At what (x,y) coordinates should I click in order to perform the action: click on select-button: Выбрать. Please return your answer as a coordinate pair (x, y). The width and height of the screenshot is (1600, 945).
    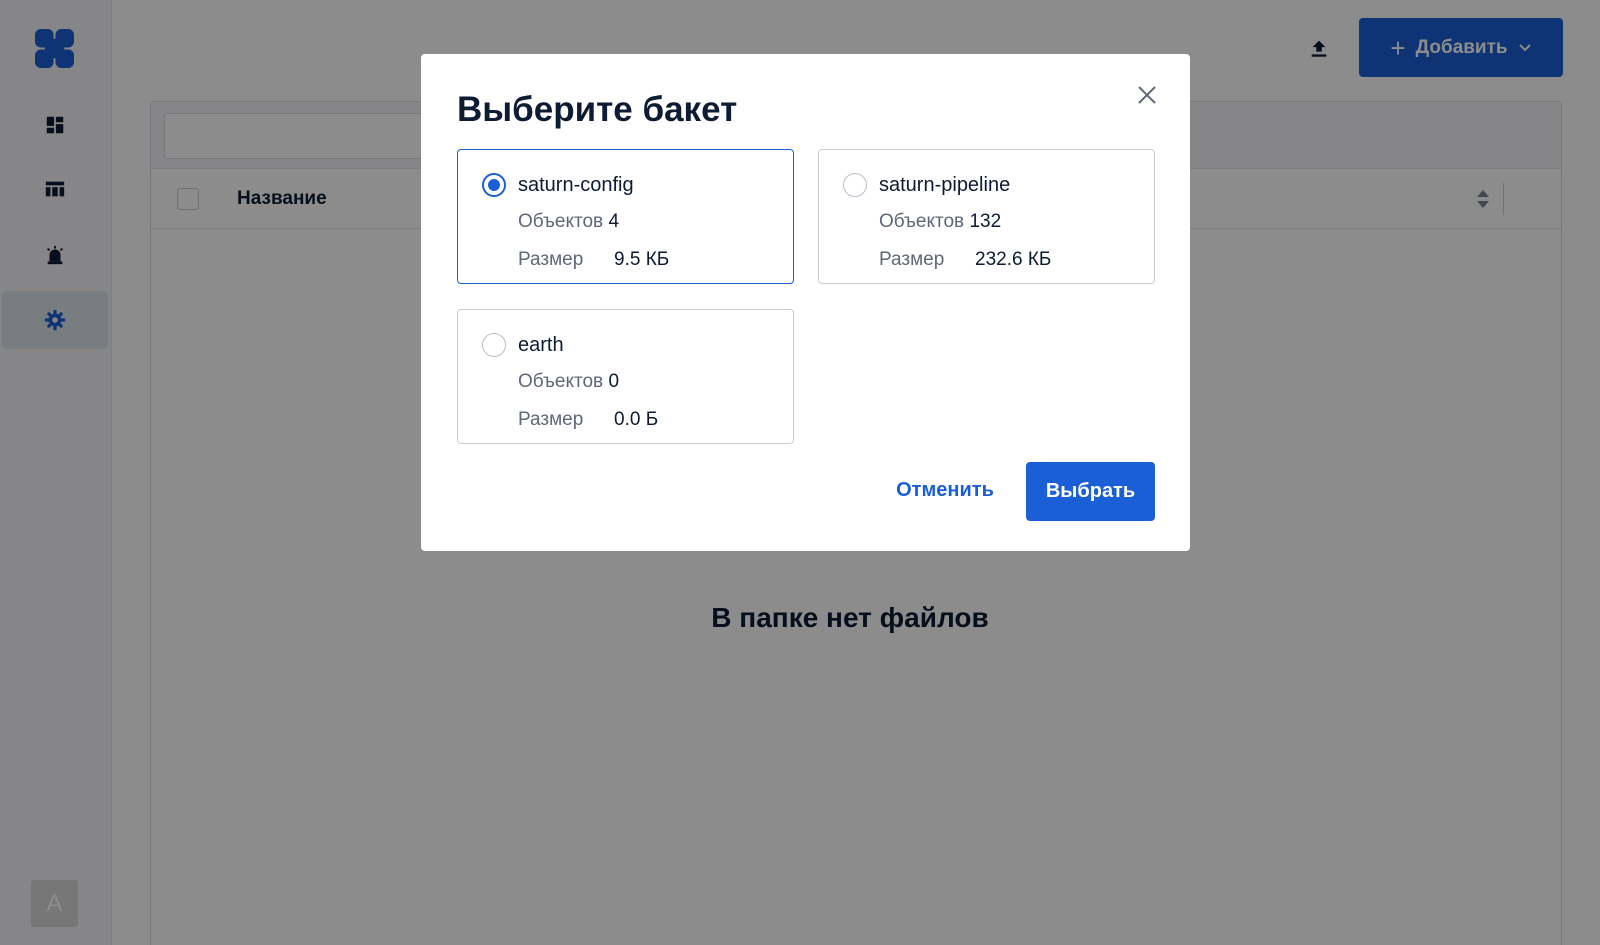
    Looking at the image, I should click on (1090, 491).